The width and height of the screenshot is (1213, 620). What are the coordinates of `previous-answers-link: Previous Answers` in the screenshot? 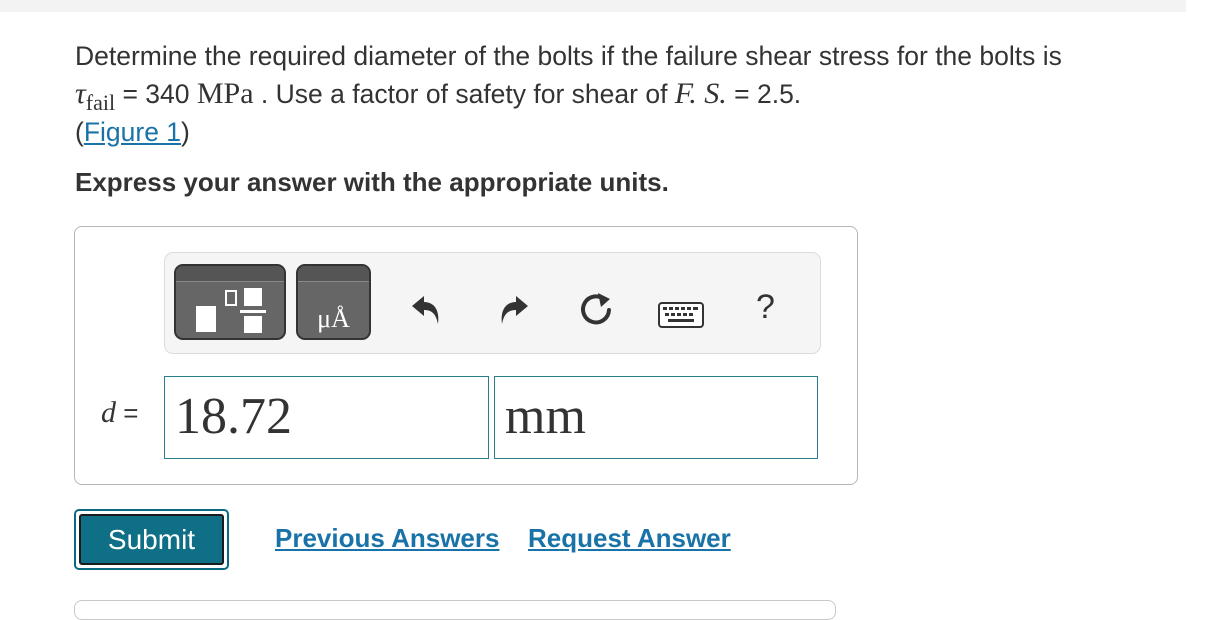 It's located at (387, 538).